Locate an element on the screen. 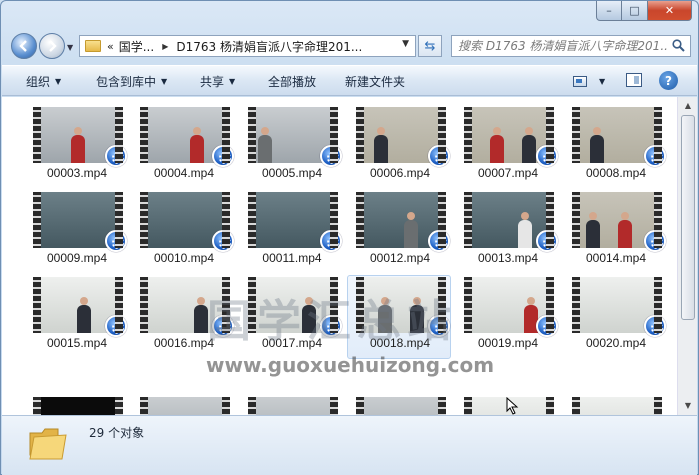 The height and width of the screenshot is (475, 699). organize-menu: 组织 ▼ is located at coordinates (43, 81).